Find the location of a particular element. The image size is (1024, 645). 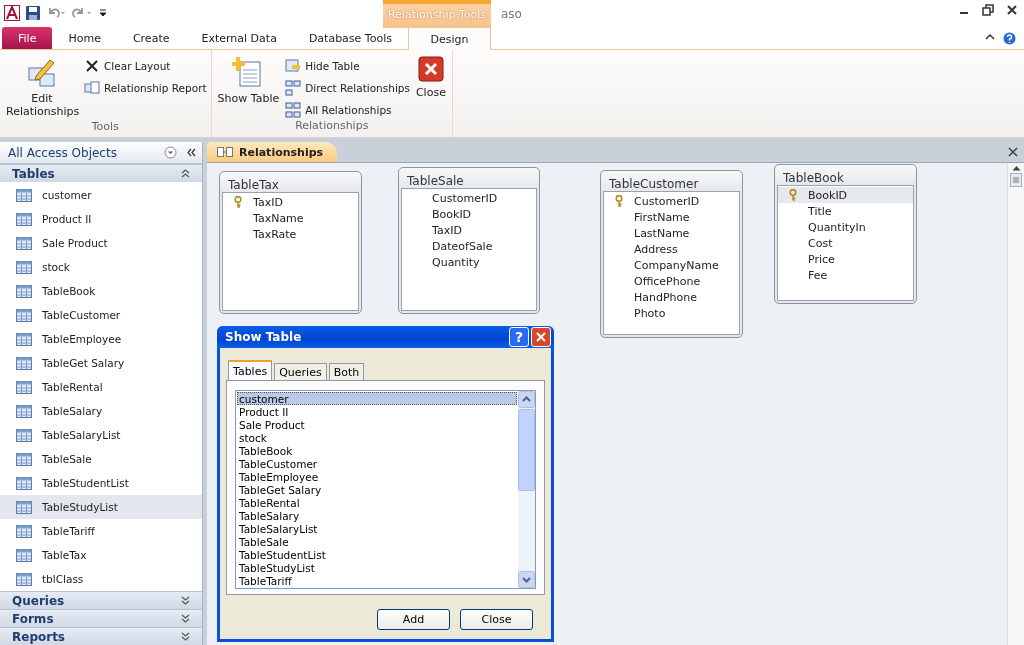

save-icon is located at coordinates (33, 13).